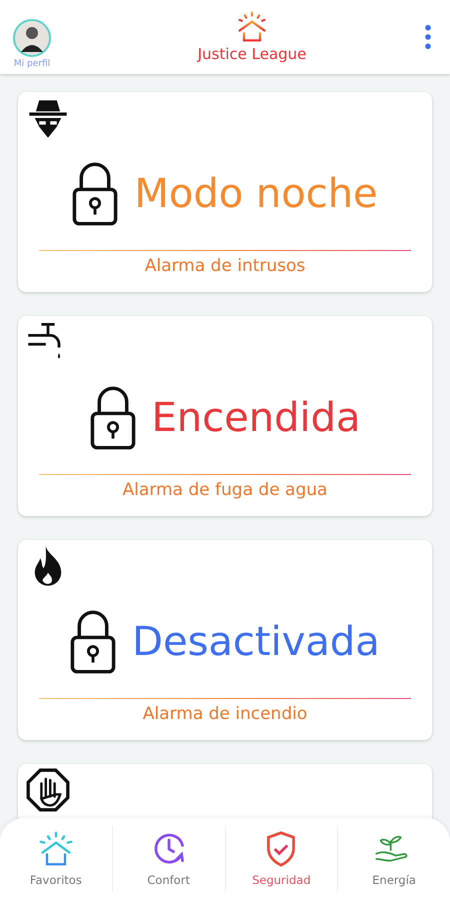 The width and height of the screenshot is (450, 900). What do you see at coordinates (225, 490) in the screenshot?
I see `alarm-label: Alarma de fuga de agua` at bounding box center [225, 490].